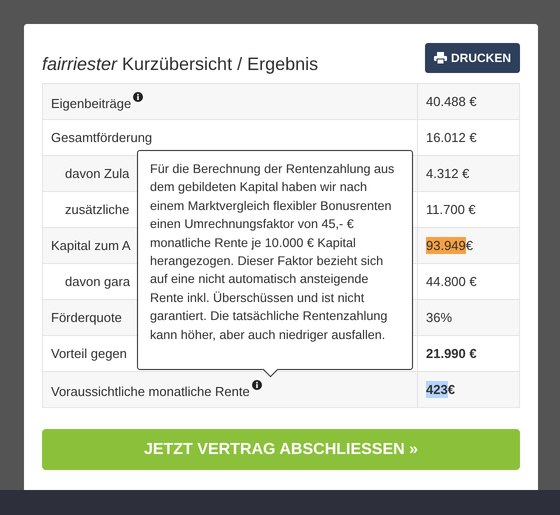 Image resolution: width=560 pixels, height=515 pixels. I want to click on amount: 16.012 €, so click(451, 137).